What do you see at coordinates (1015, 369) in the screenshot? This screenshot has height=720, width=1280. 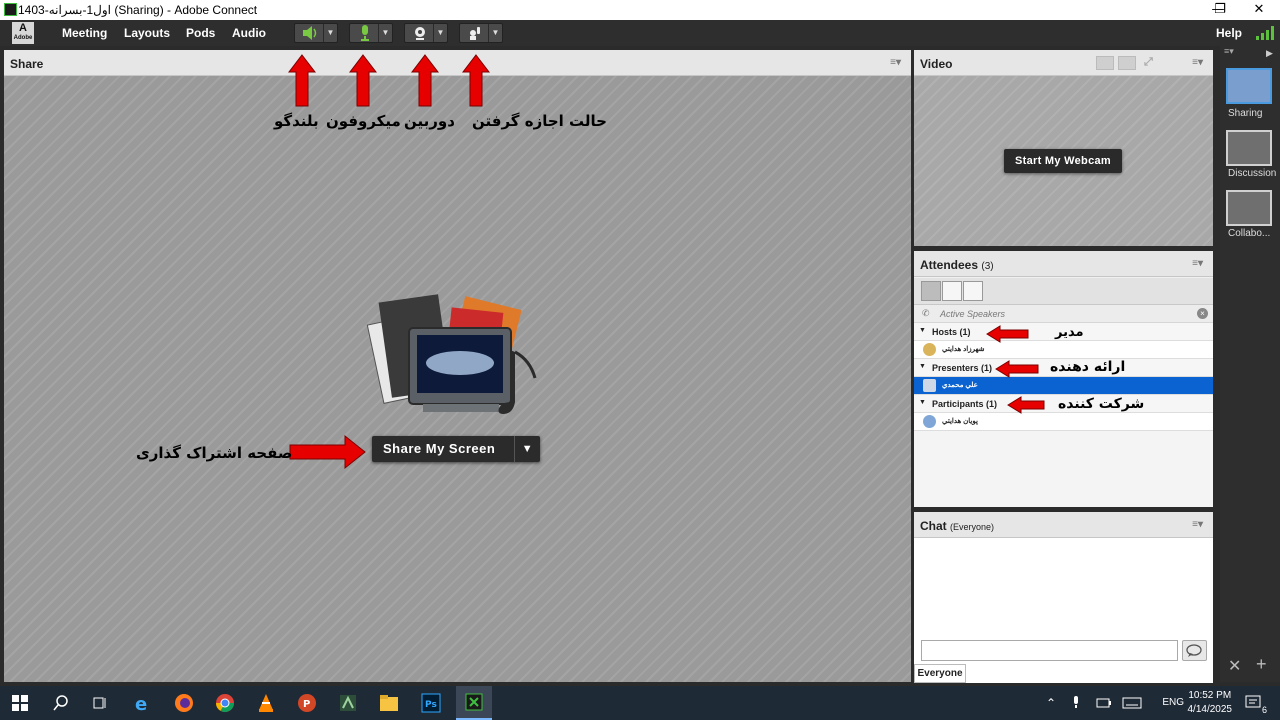 I see `annotation-arrows-left` at bounding box center [1015, 369].